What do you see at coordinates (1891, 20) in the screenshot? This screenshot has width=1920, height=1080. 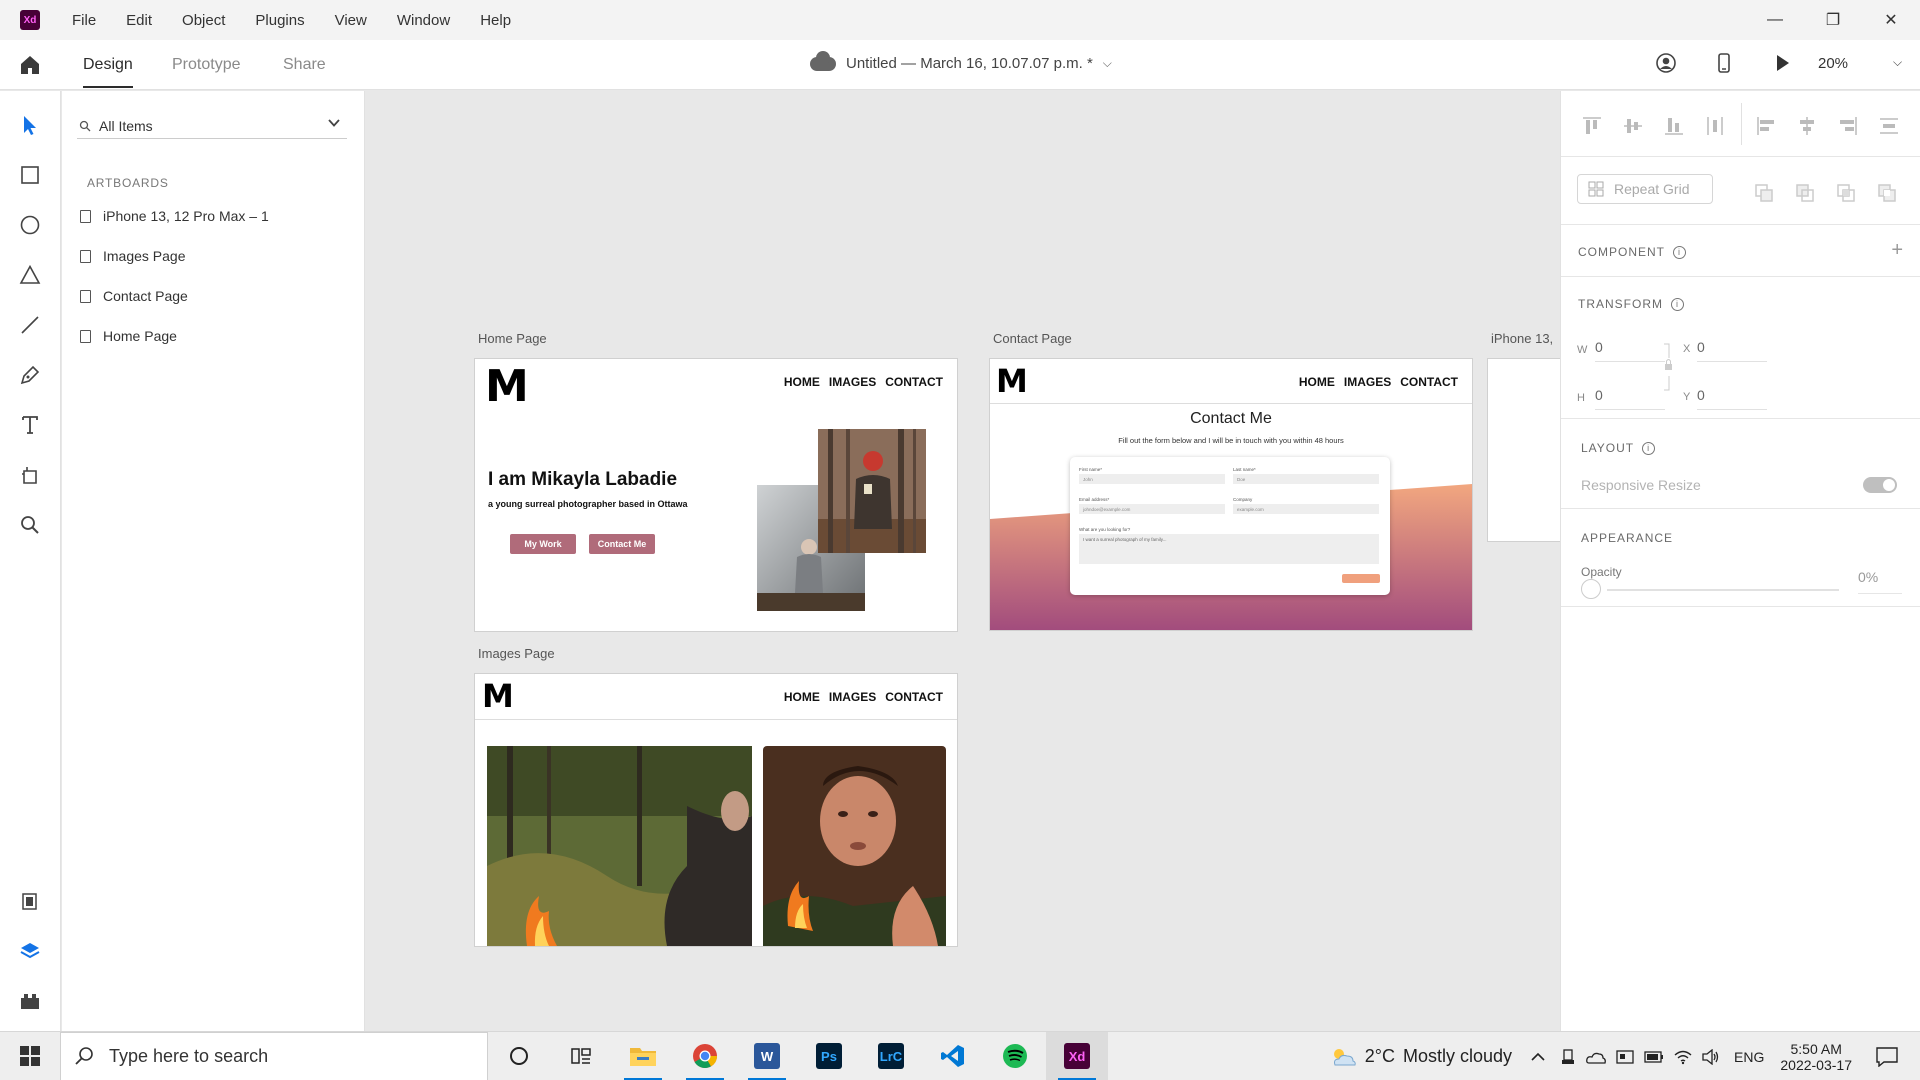 I see `close-button: ✕` at bounding box center [1891, 20].